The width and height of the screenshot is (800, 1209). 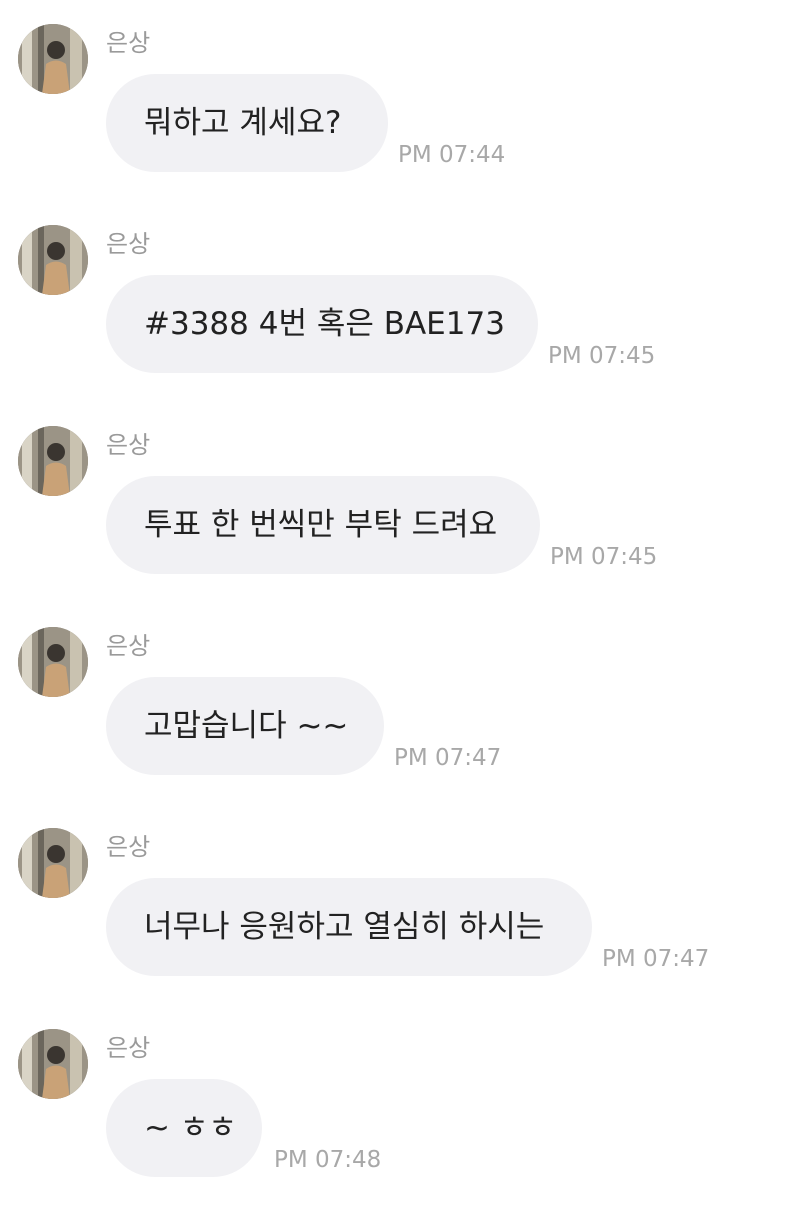 What do you see at coordinates (328, 1160) in the screenshot?
I see `message-time: PM 07:48` at bounding box center [328, 1160].